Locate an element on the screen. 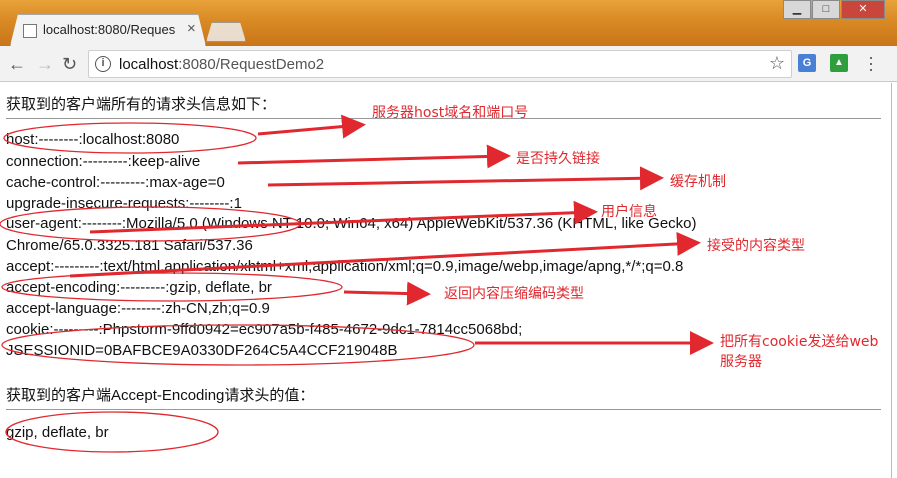 The width and height of the screenshot is (897, 478). annotation-encoding: 返回内容压缩编码类型 is located at coordinates (514, 294).